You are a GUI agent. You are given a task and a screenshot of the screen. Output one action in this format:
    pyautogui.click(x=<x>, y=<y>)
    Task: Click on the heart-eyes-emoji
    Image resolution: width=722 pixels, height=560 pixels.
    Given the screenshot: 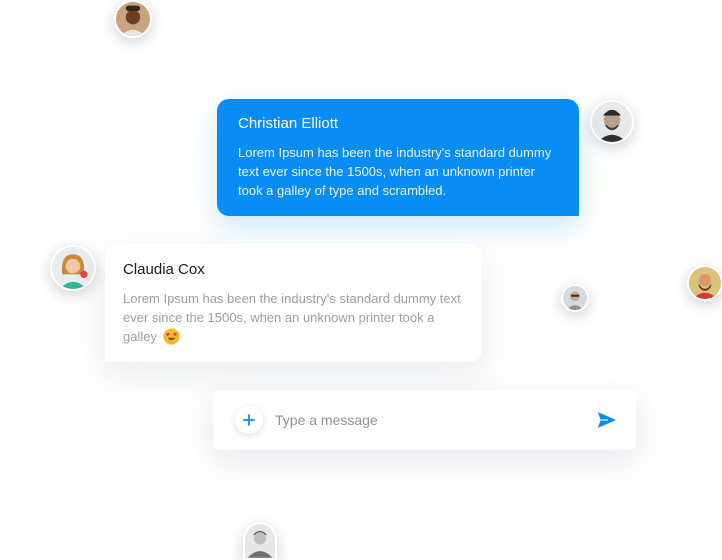 What is the action you would take?
    pyautogui.click(x=171, y=336)
    